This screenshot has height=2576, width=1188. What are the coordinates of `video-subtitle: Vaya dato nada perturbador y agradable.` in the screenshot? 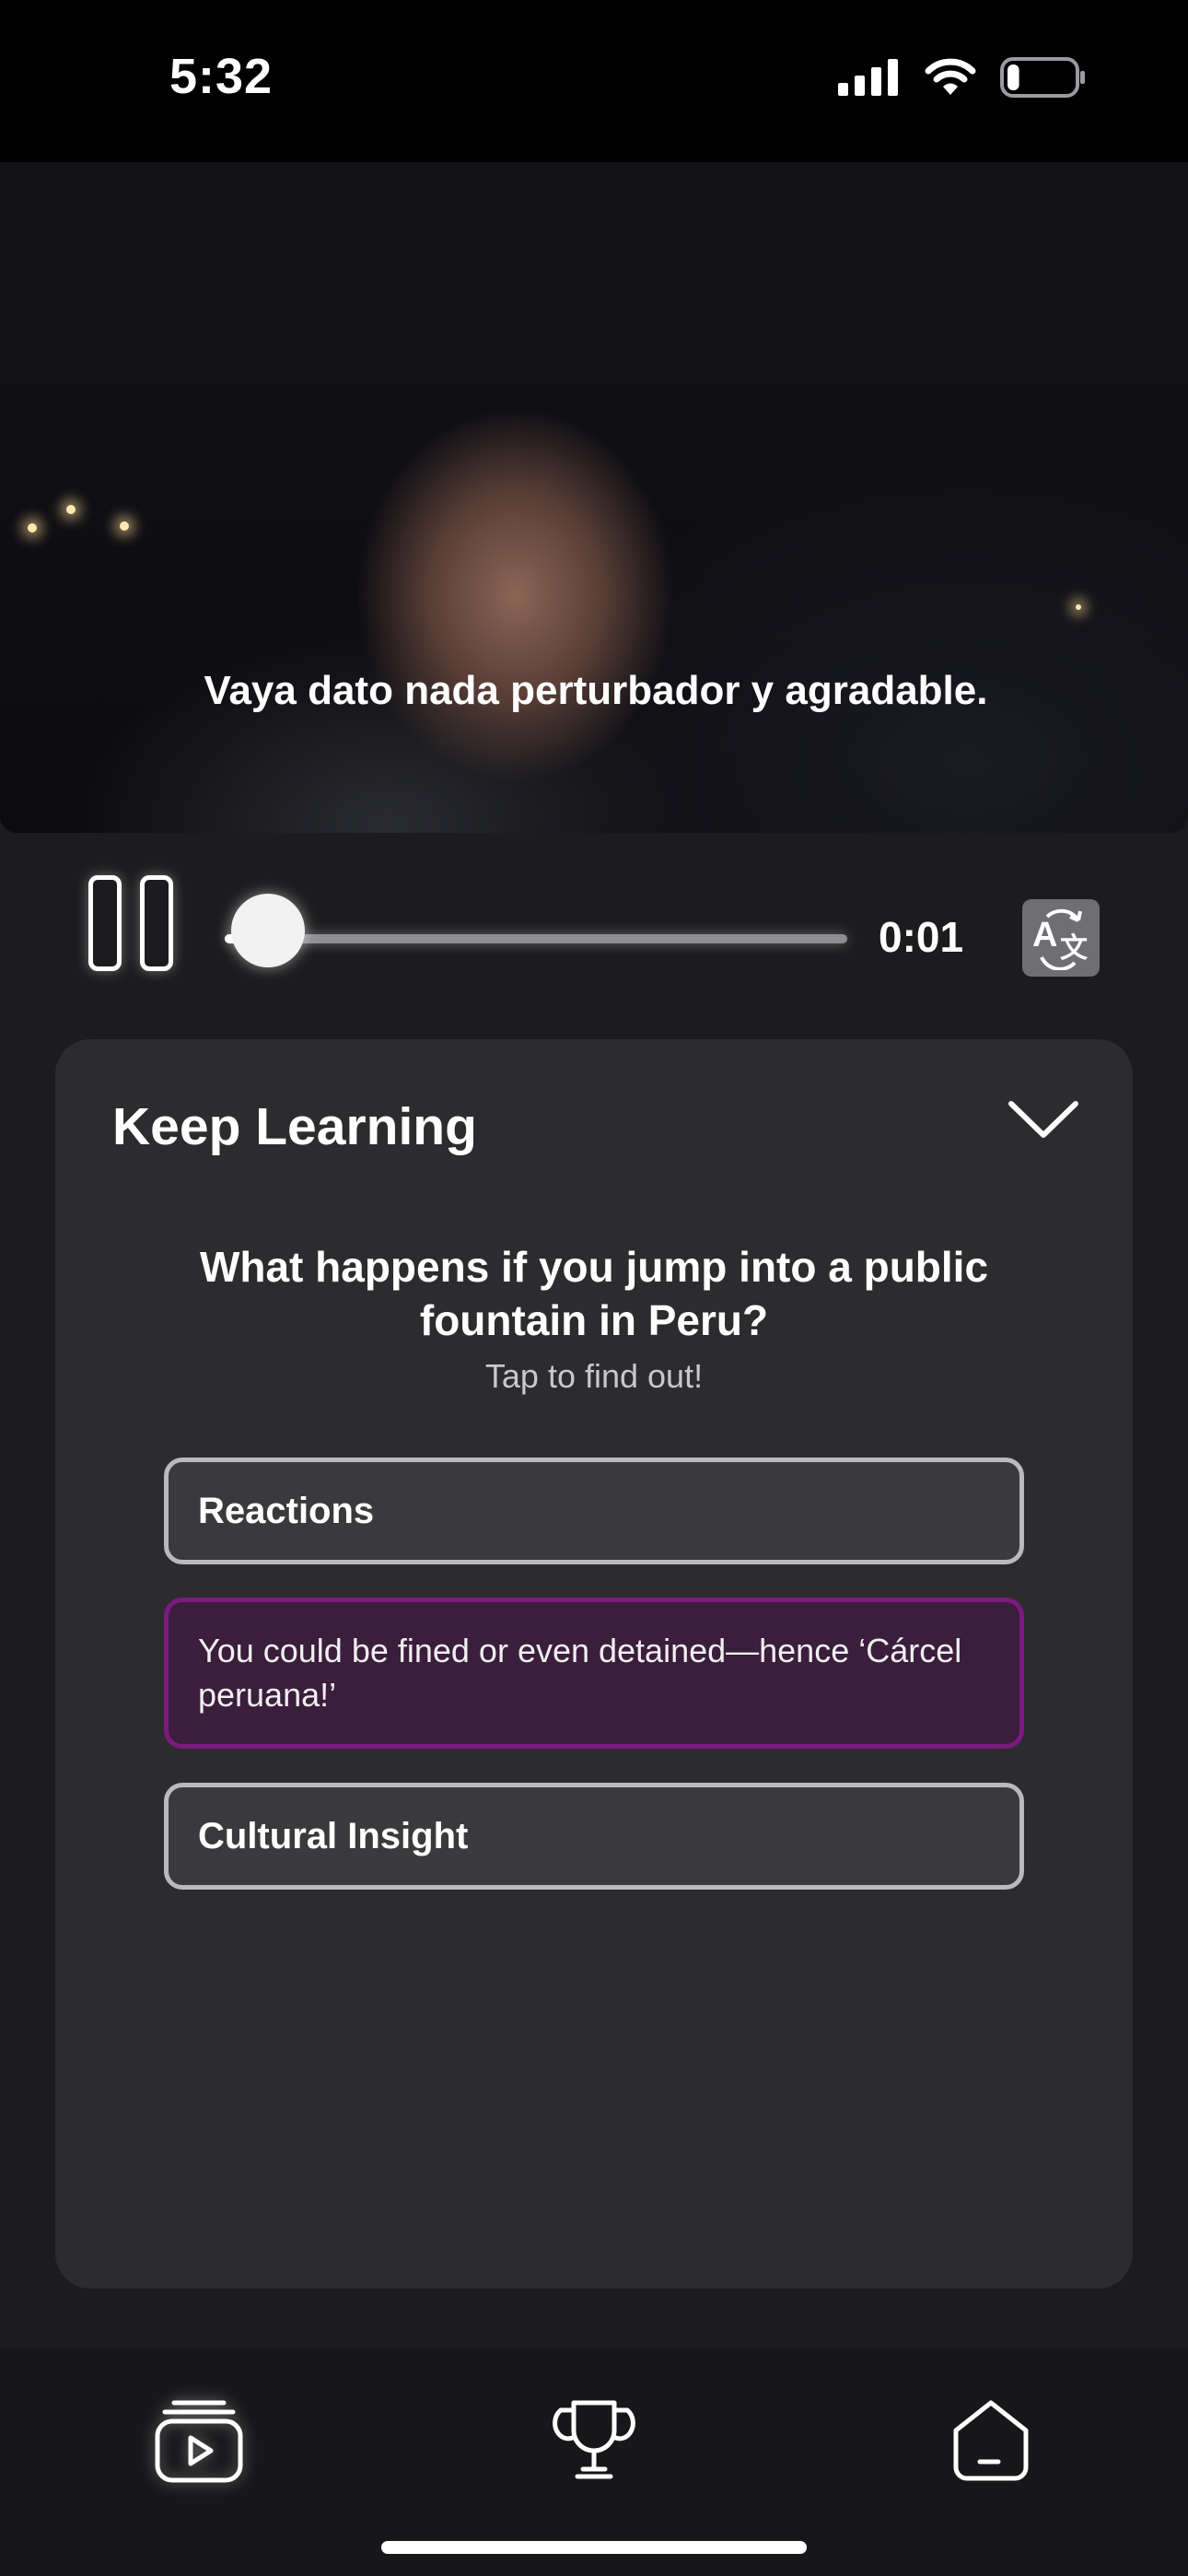 It's located at (596, 690).